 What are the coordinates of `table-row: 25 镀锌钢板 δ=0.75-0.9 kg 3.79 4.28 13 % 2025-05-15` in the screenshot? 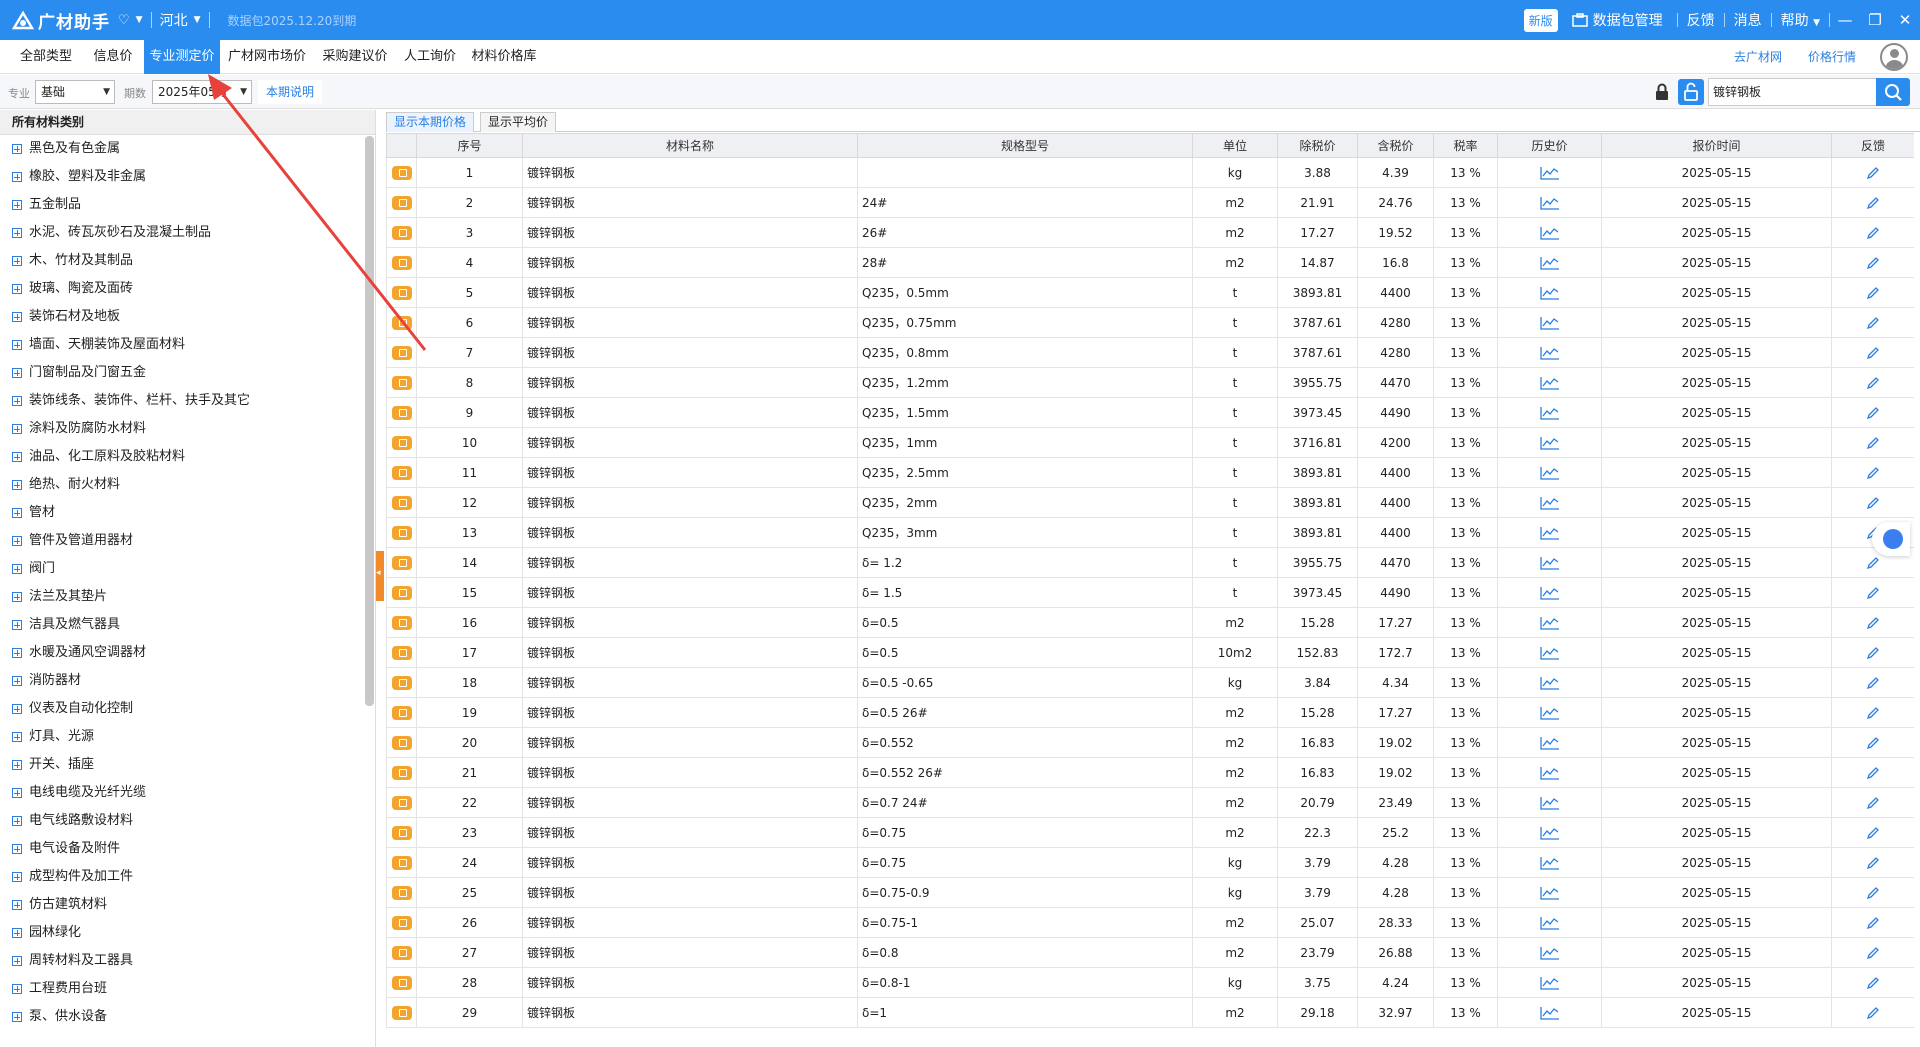 It's located at (1150, 892).